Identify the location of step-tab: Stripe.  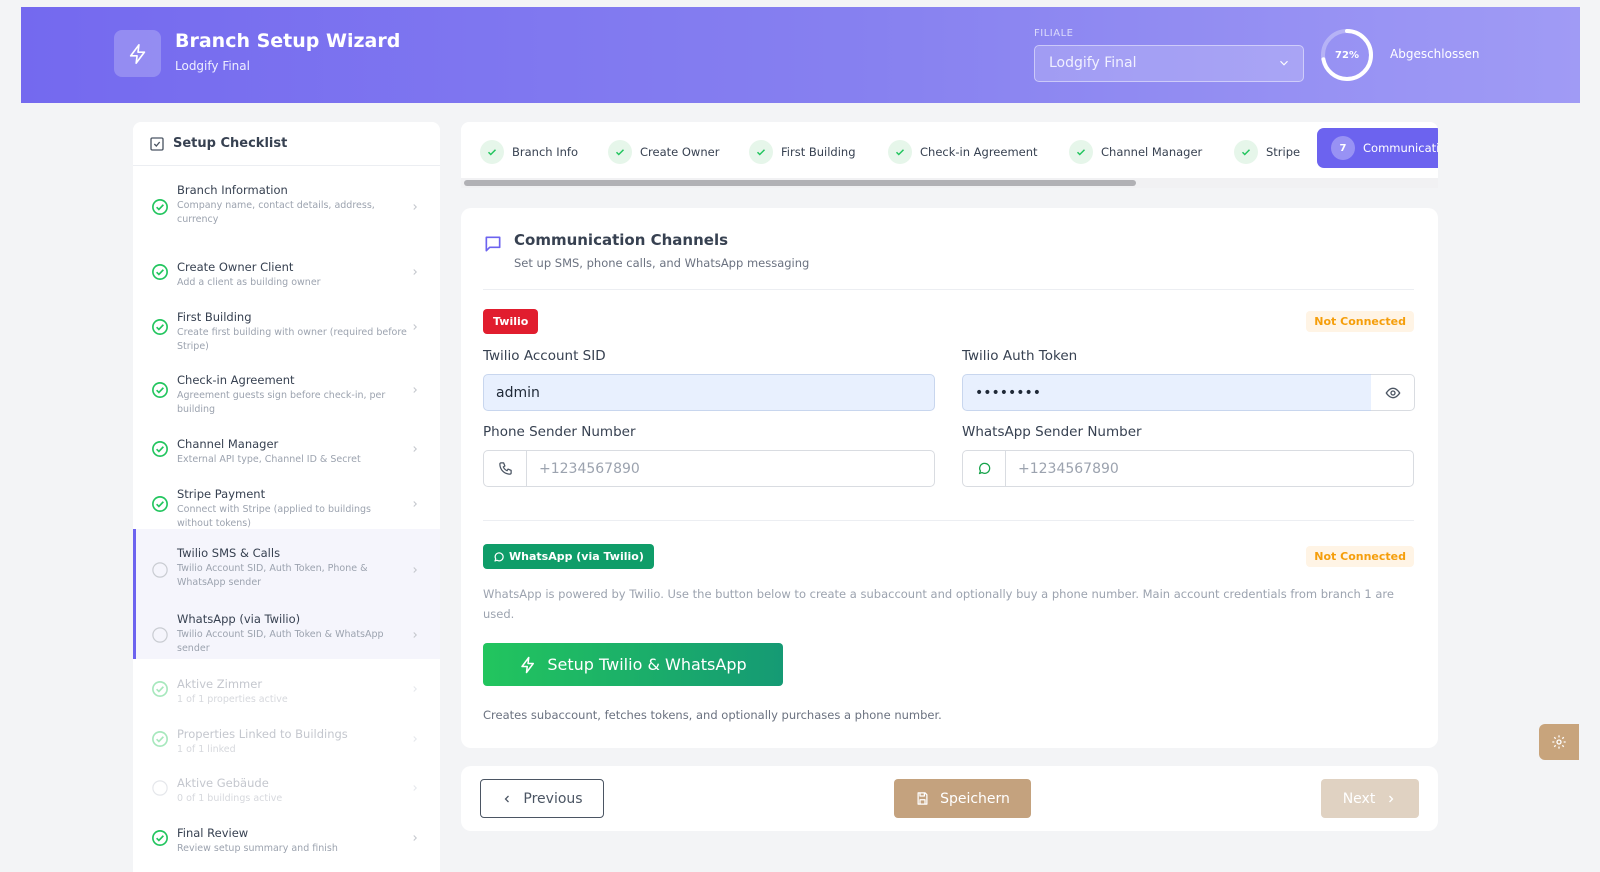
(1267, 152).